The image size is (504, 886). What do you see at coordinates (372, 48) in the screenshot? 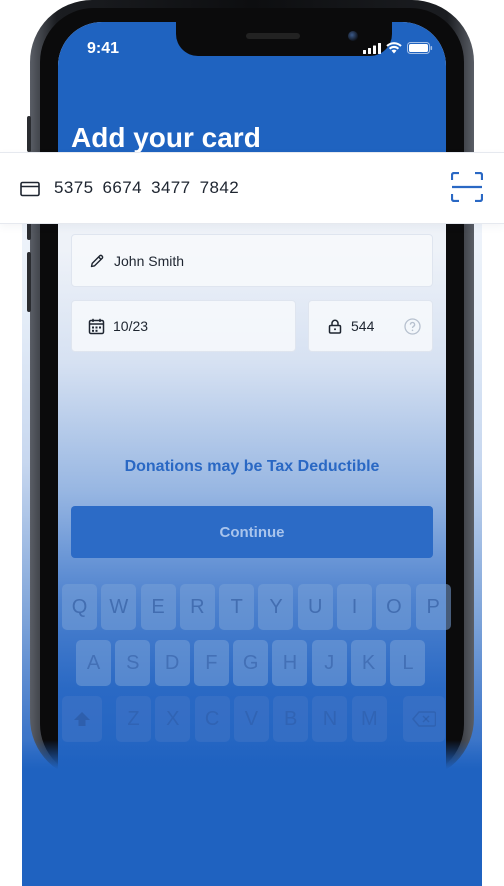
I see `signal-icon` at bounding box center [372, 48].